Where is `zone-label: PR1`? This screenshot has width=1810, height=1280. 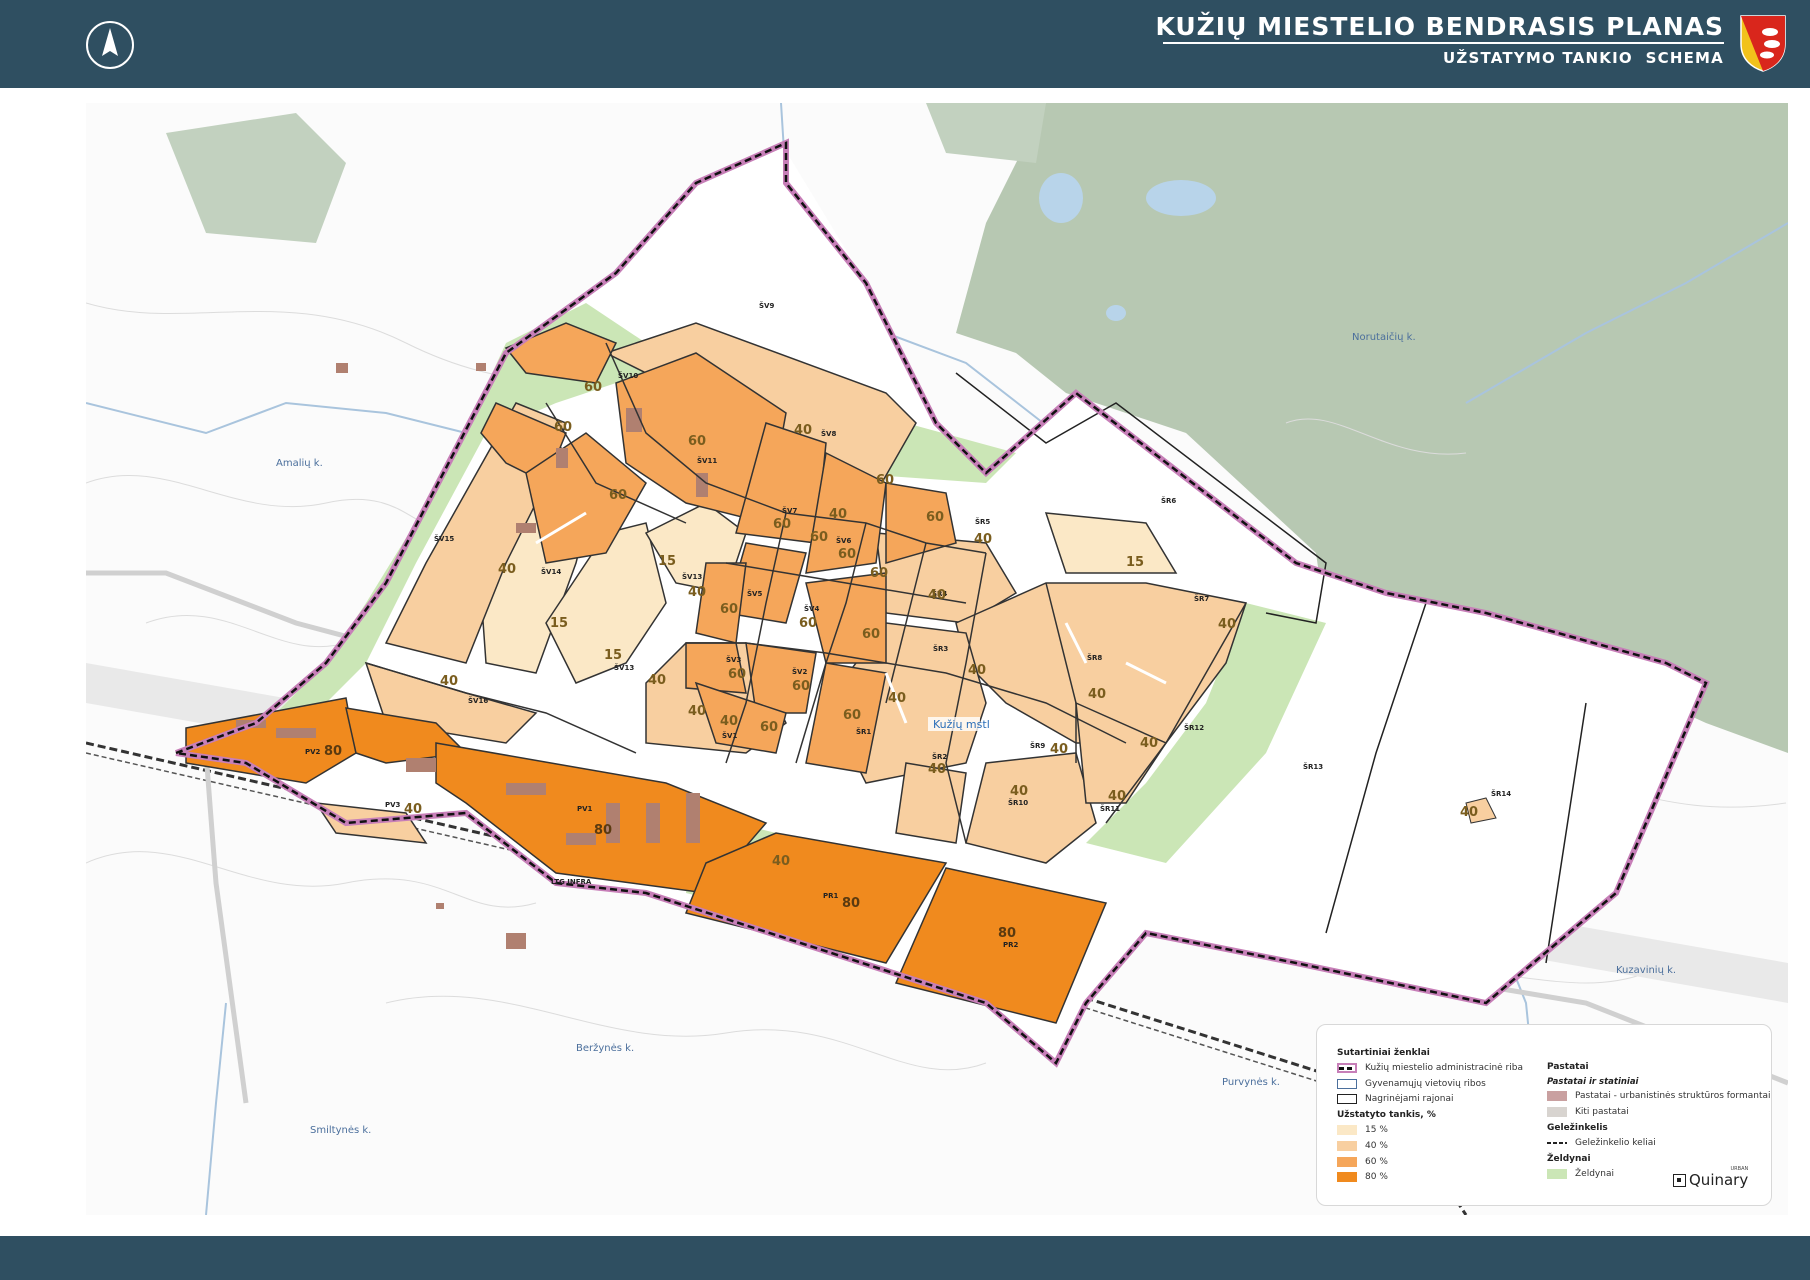
zone-label: PR1 is located at coordinates (831, 896).